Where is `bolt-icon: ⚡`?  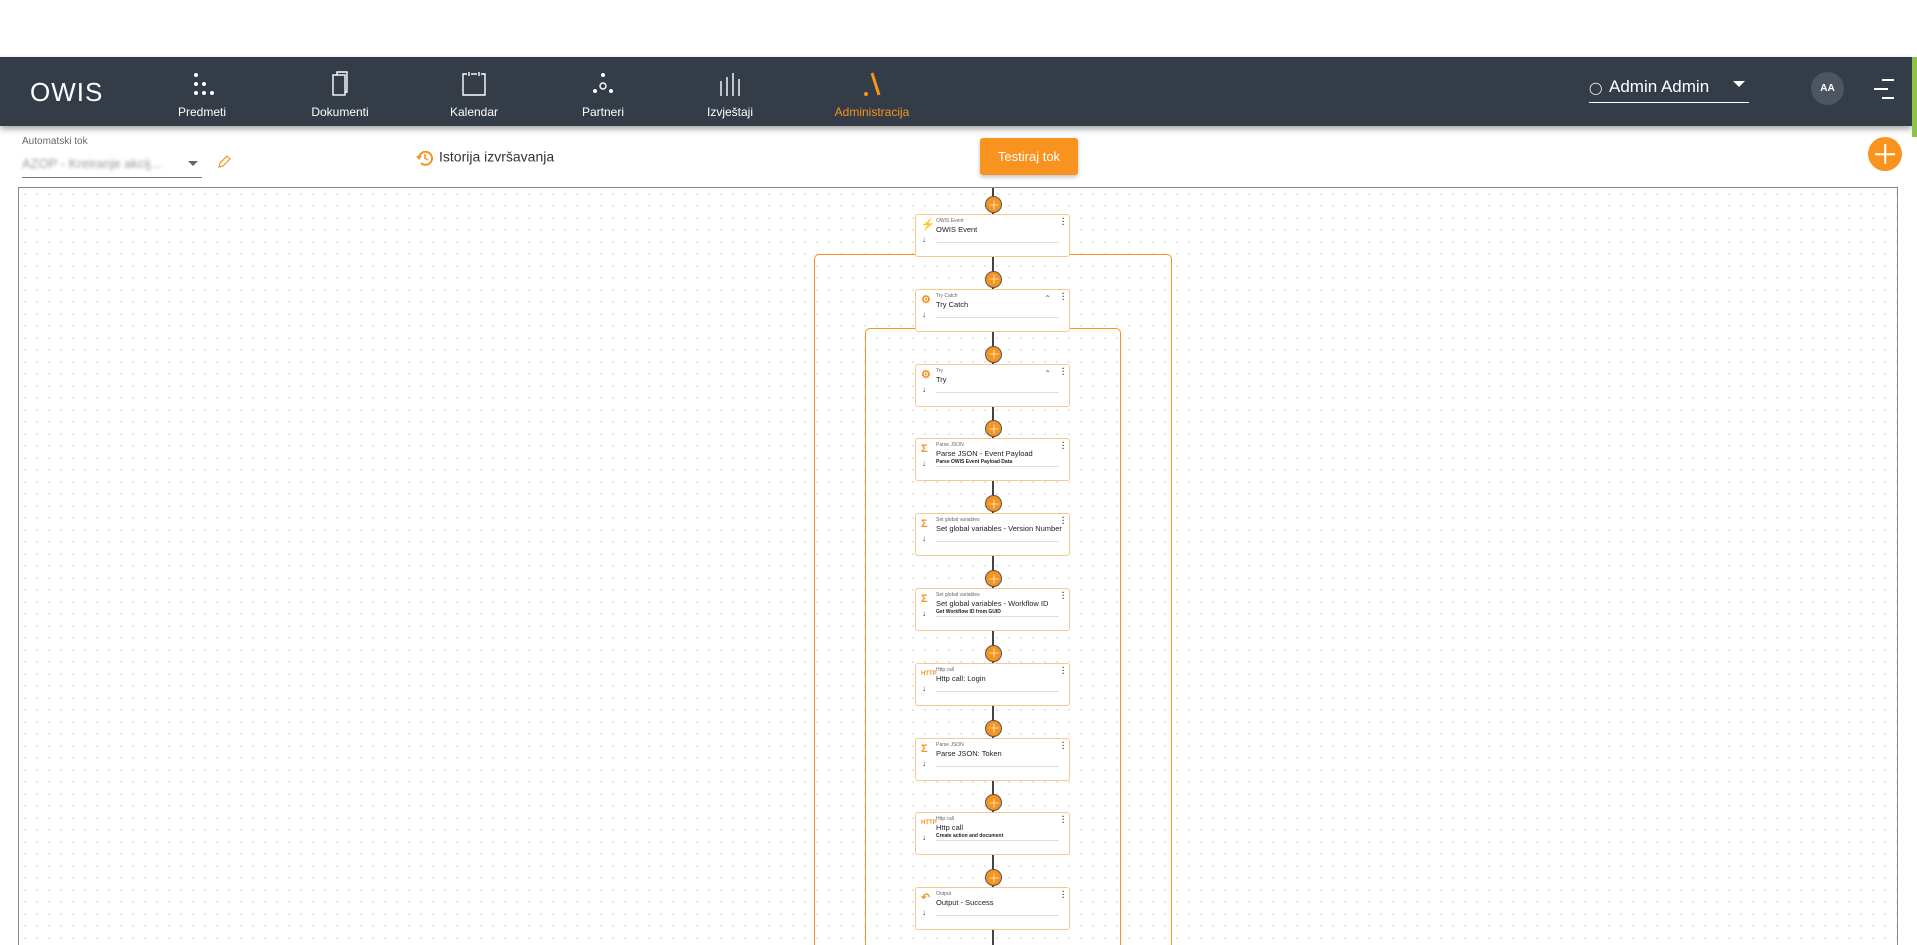
bolt-icon: ⚡ is located at coordinates (928, 225).